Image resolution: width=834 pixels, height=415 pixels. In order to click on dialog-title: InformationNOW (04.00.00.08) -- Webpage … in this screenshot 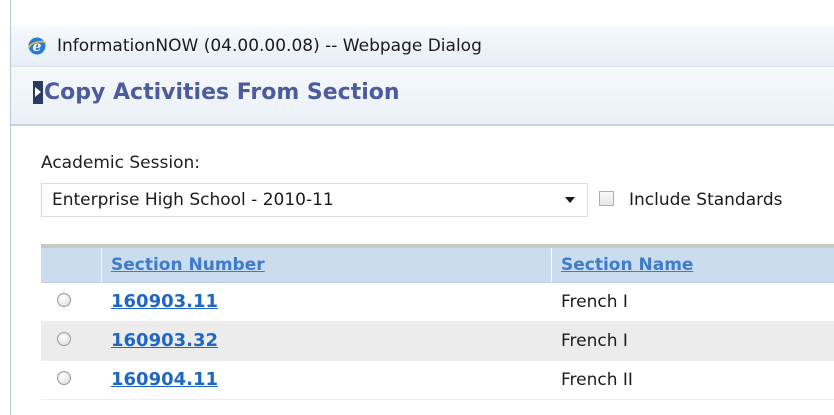, I will do `click(269, 46)`.